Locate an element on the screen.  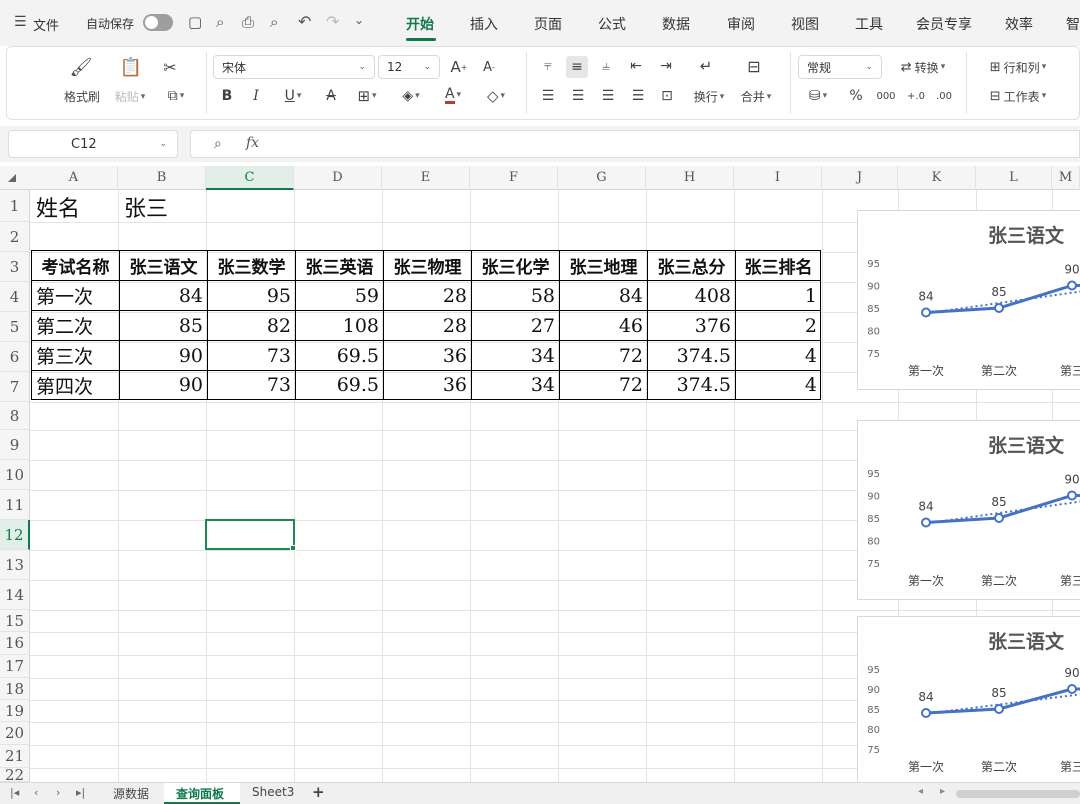
merge-icon: ⊟ is located at coordinates (754, 66).